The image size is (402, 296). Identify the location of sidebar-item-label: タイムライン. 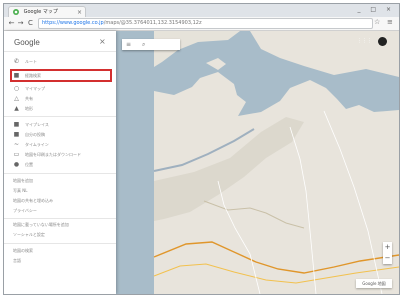
(37, 144).